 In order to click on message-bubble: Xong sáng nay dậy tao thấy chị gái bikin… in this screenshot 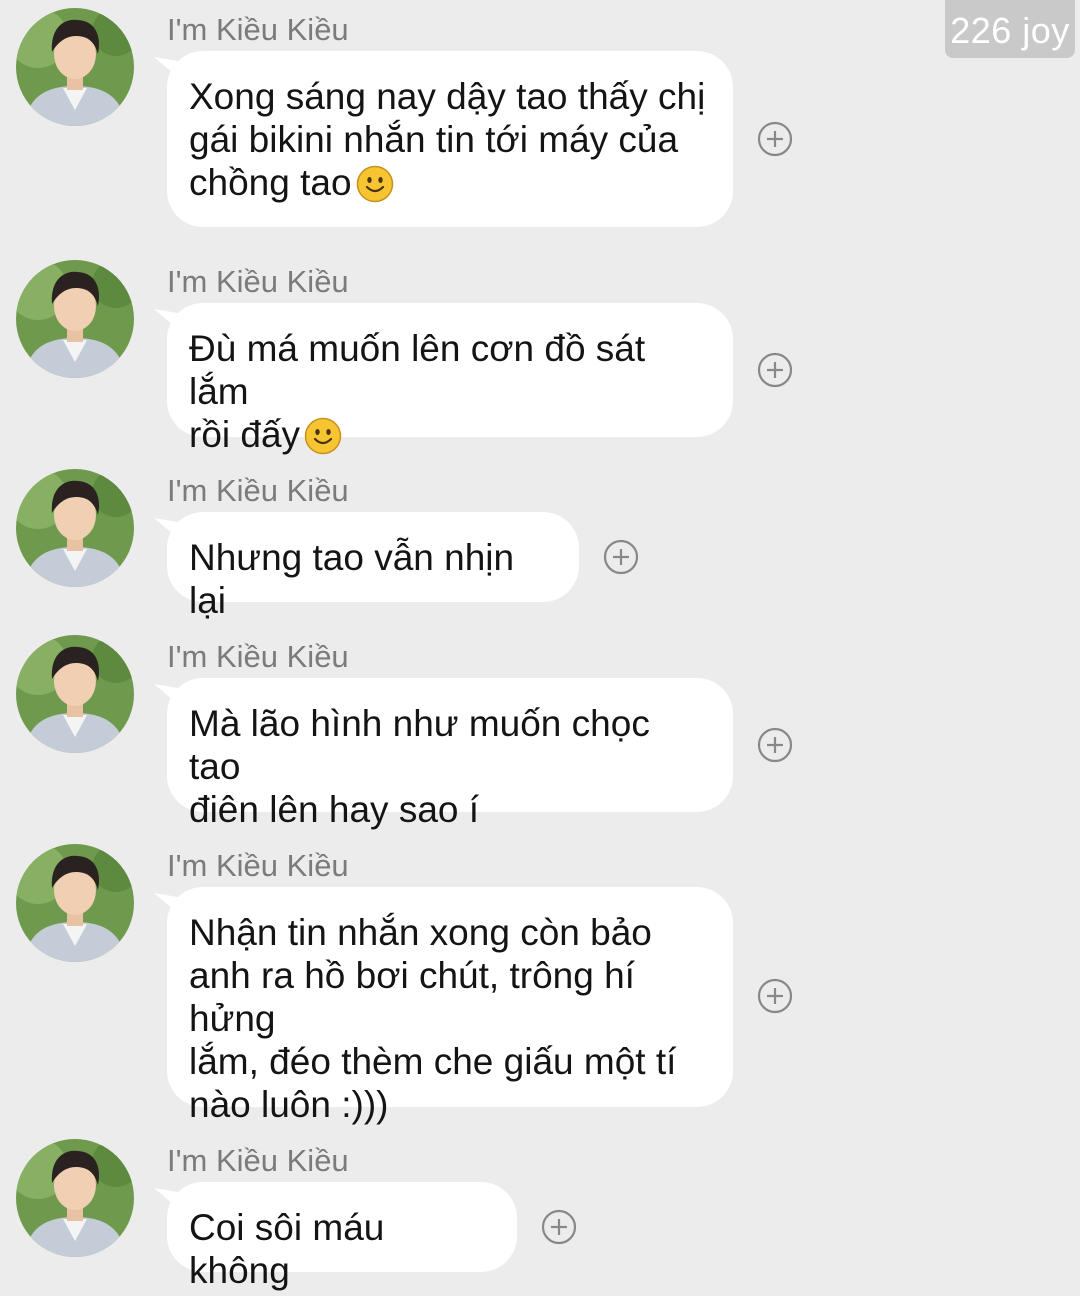, I will do `click(450, 139)`.